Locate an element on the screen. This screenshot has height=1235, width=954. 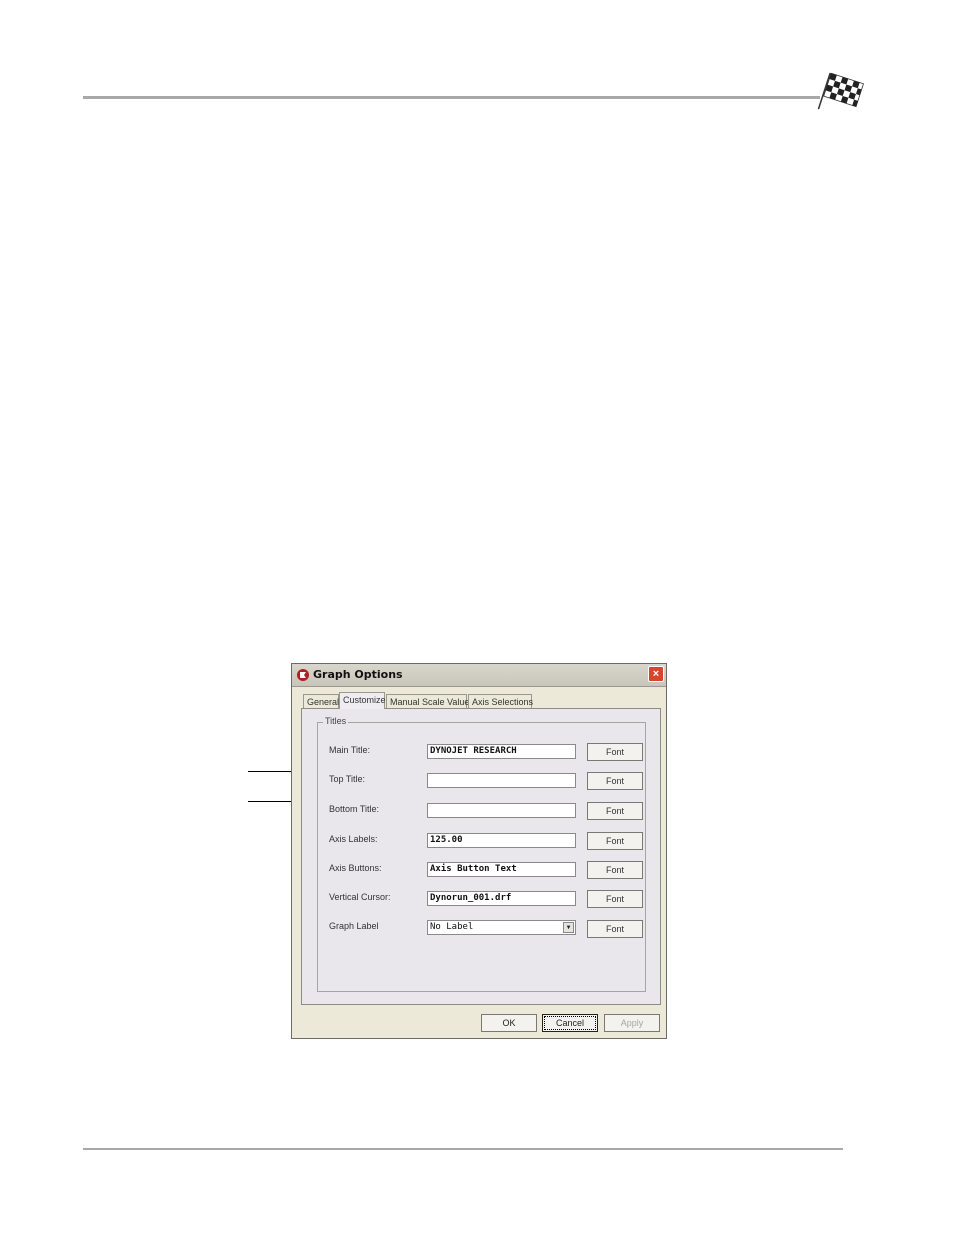
main-title-input: DYNOJET RESEARCH is located at coordinates (501, 751).